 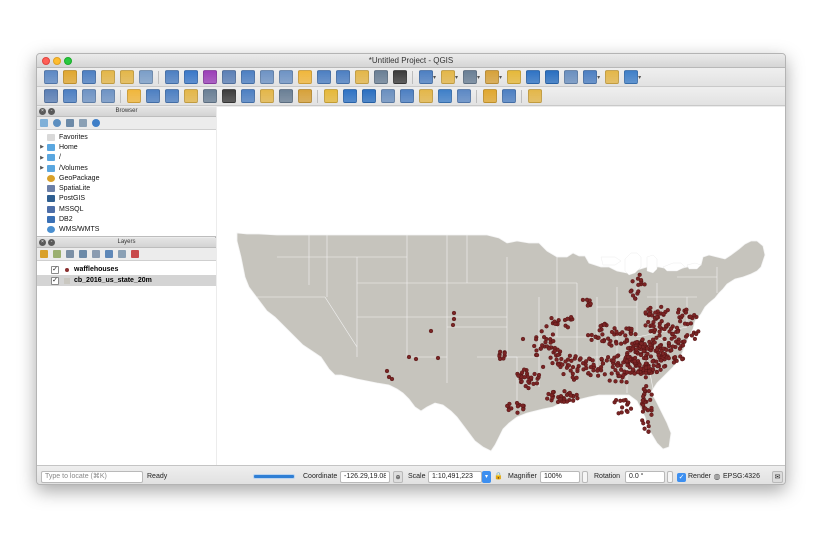 I want to click on show-bookmarks-icon, so click(x=380, y=77).